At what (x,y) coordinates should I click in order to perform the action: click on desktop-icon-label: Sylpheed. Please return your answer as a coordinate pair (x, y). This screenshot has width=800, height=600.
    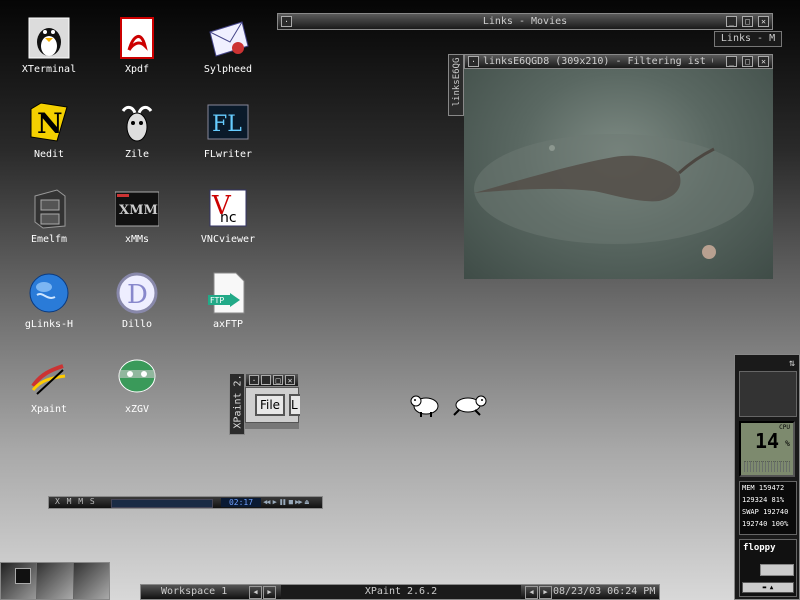
    Looking at the image, I should click on (228, 69).